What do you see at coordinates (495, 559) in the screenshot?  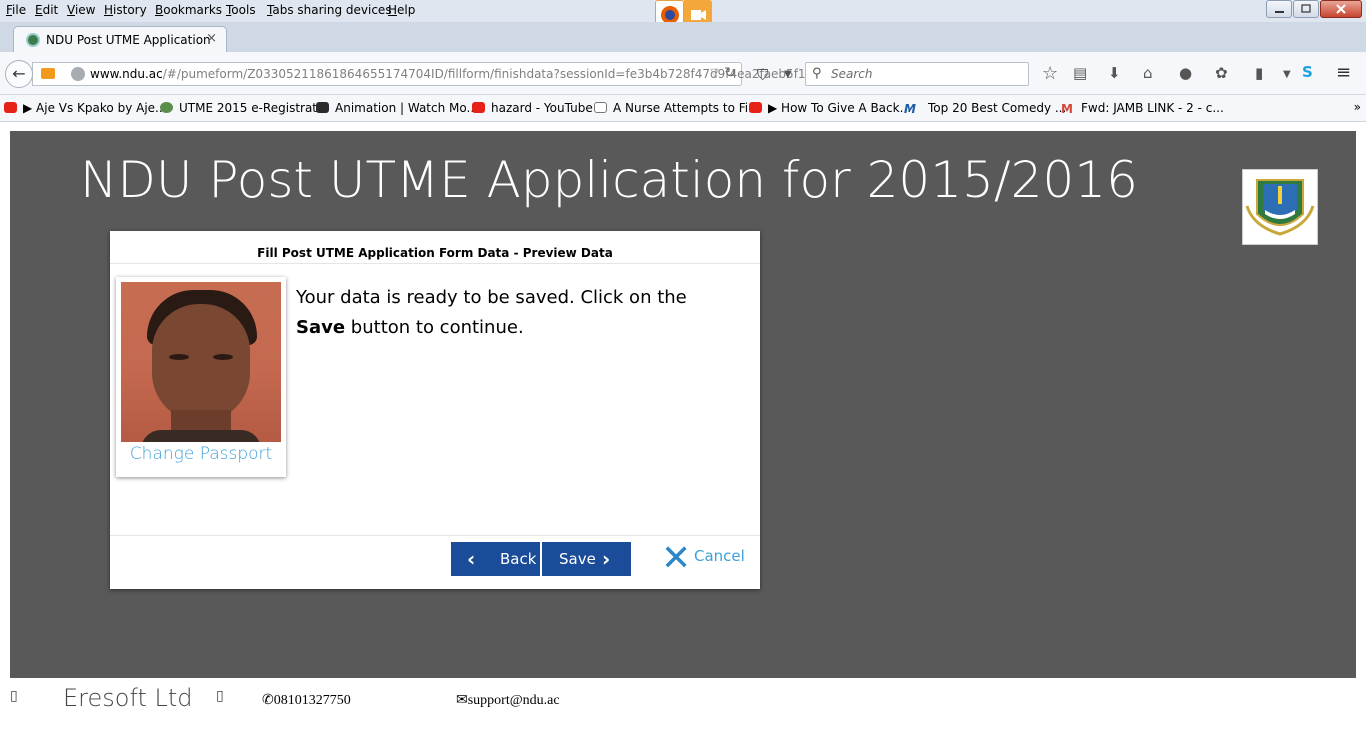 I see `back-button: ‹ Back` at bounding box center [495, 559].